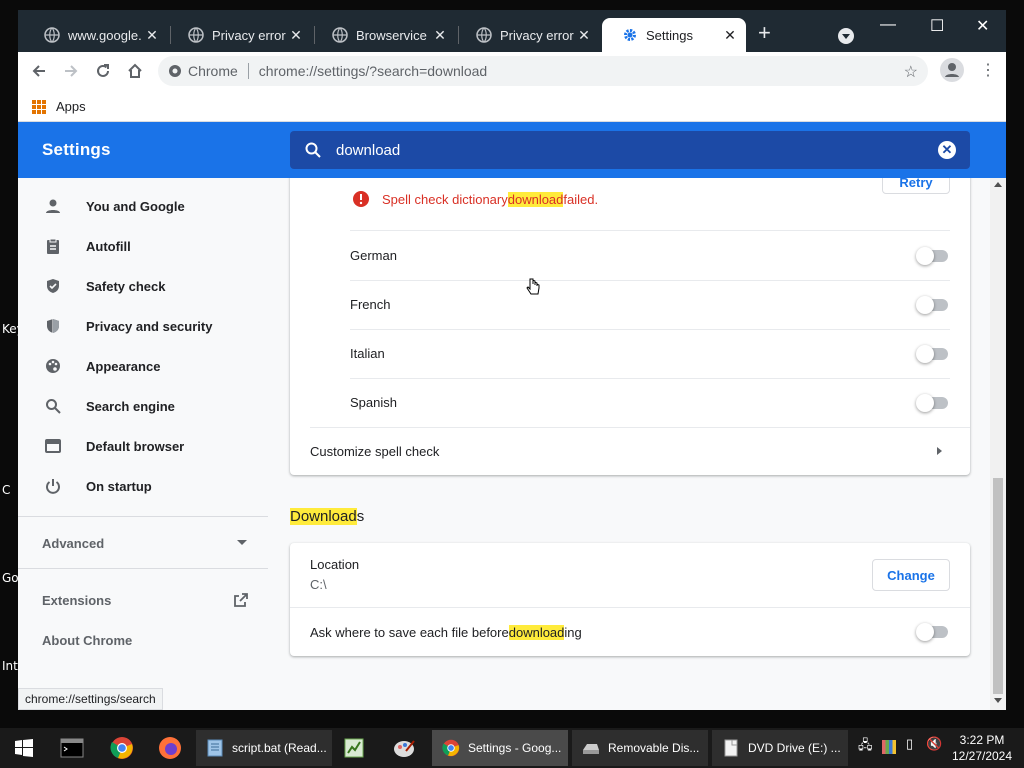 The height and width of the screenshot is (768, 1024). Describe the element at coordinates (616, 150) in the screenshot. I see `search-input` at that location.